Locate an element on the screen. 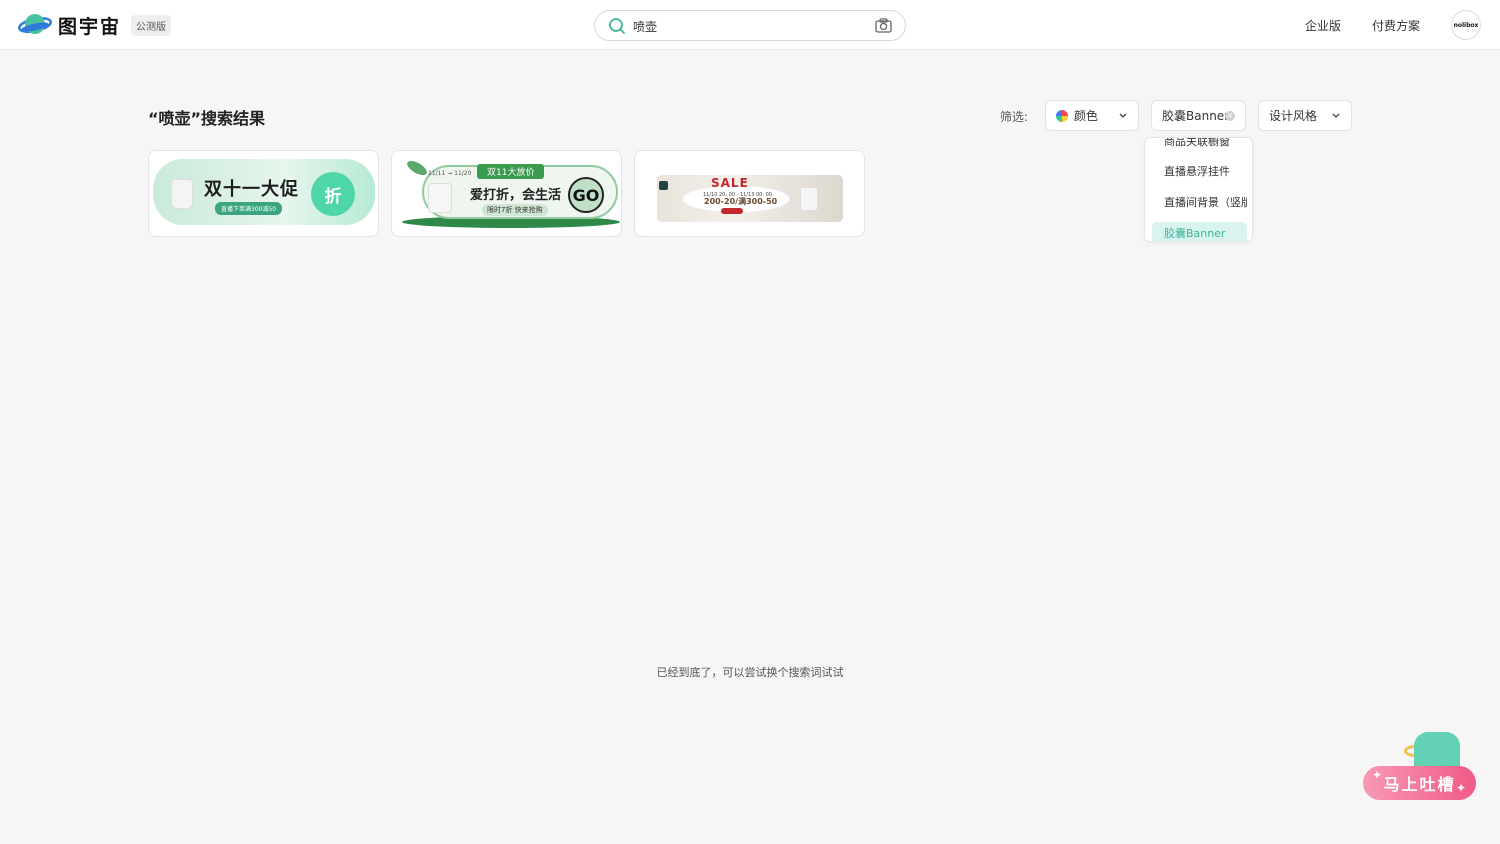  leaf-decoration is located at coordinates (417, 168).